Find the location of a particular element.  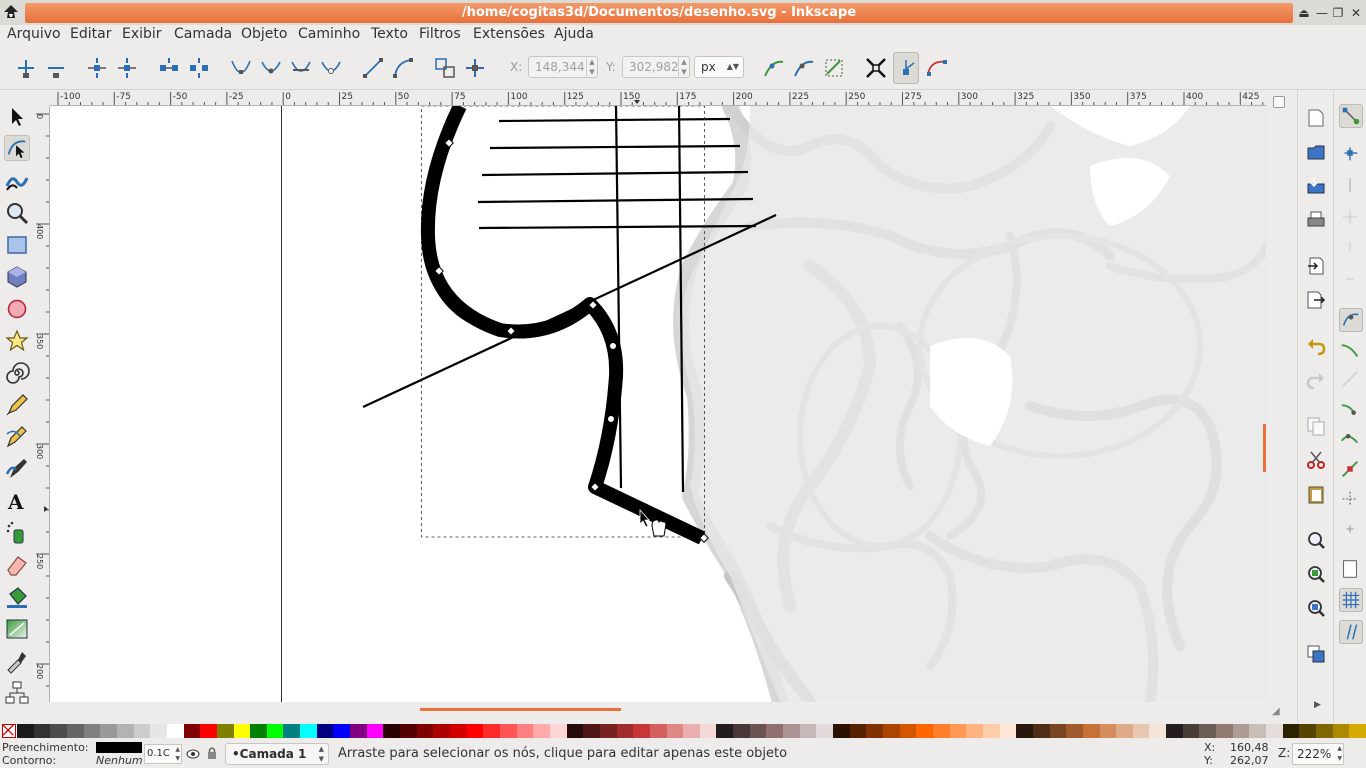

join-segment-icon is located at coordinates (169, 68).